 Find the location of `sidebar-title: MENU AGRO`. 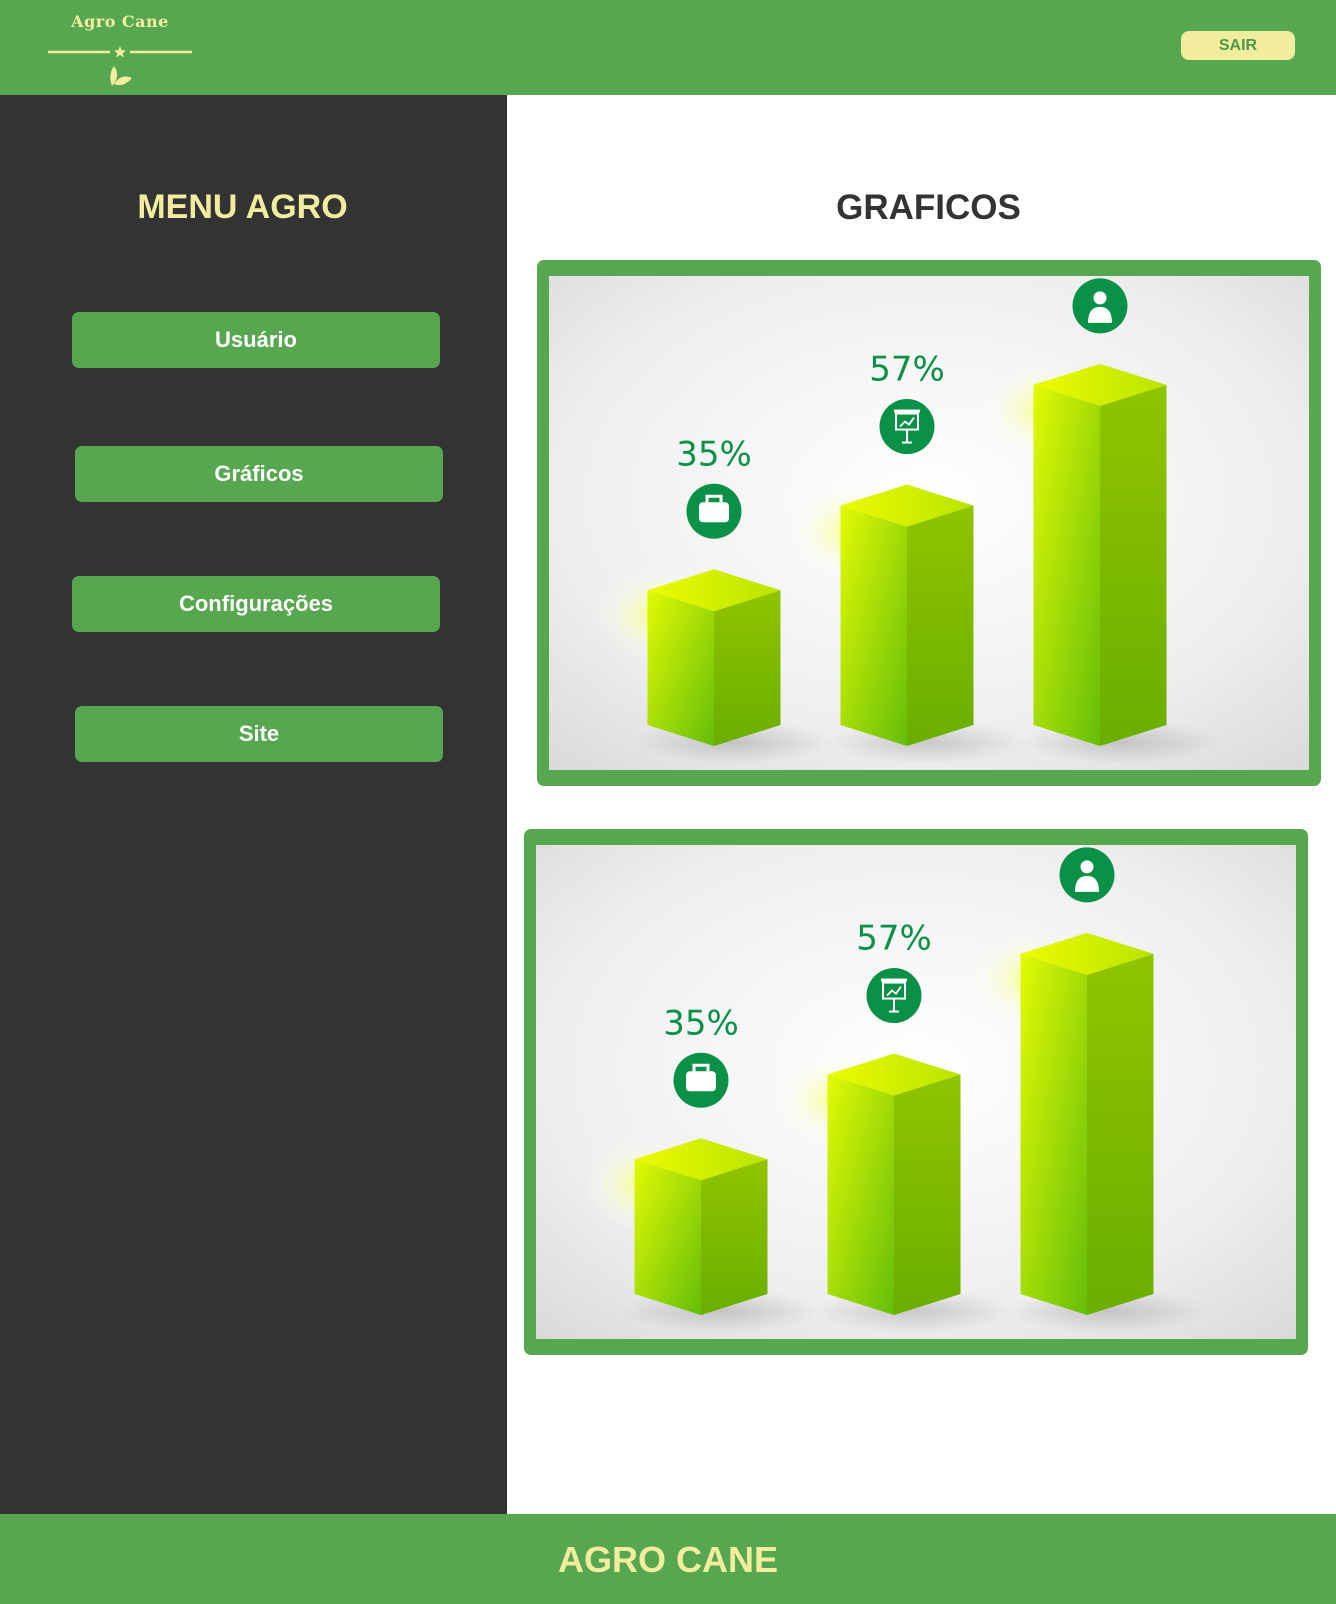

sidebar-title: MENU AGRO is located at coordinates (242, 207).